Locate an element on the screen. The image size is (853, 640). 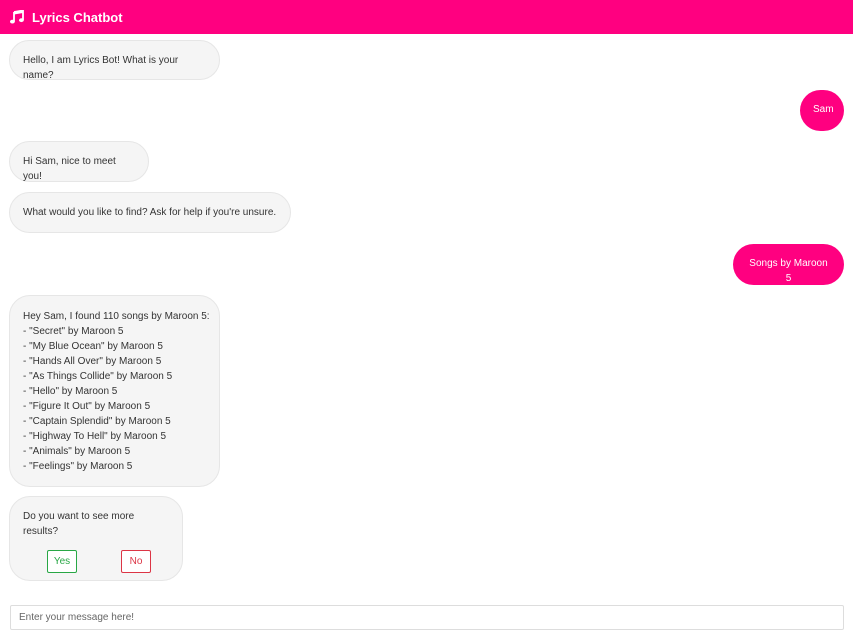
music-note-icon is located at coordinates (18, 17).